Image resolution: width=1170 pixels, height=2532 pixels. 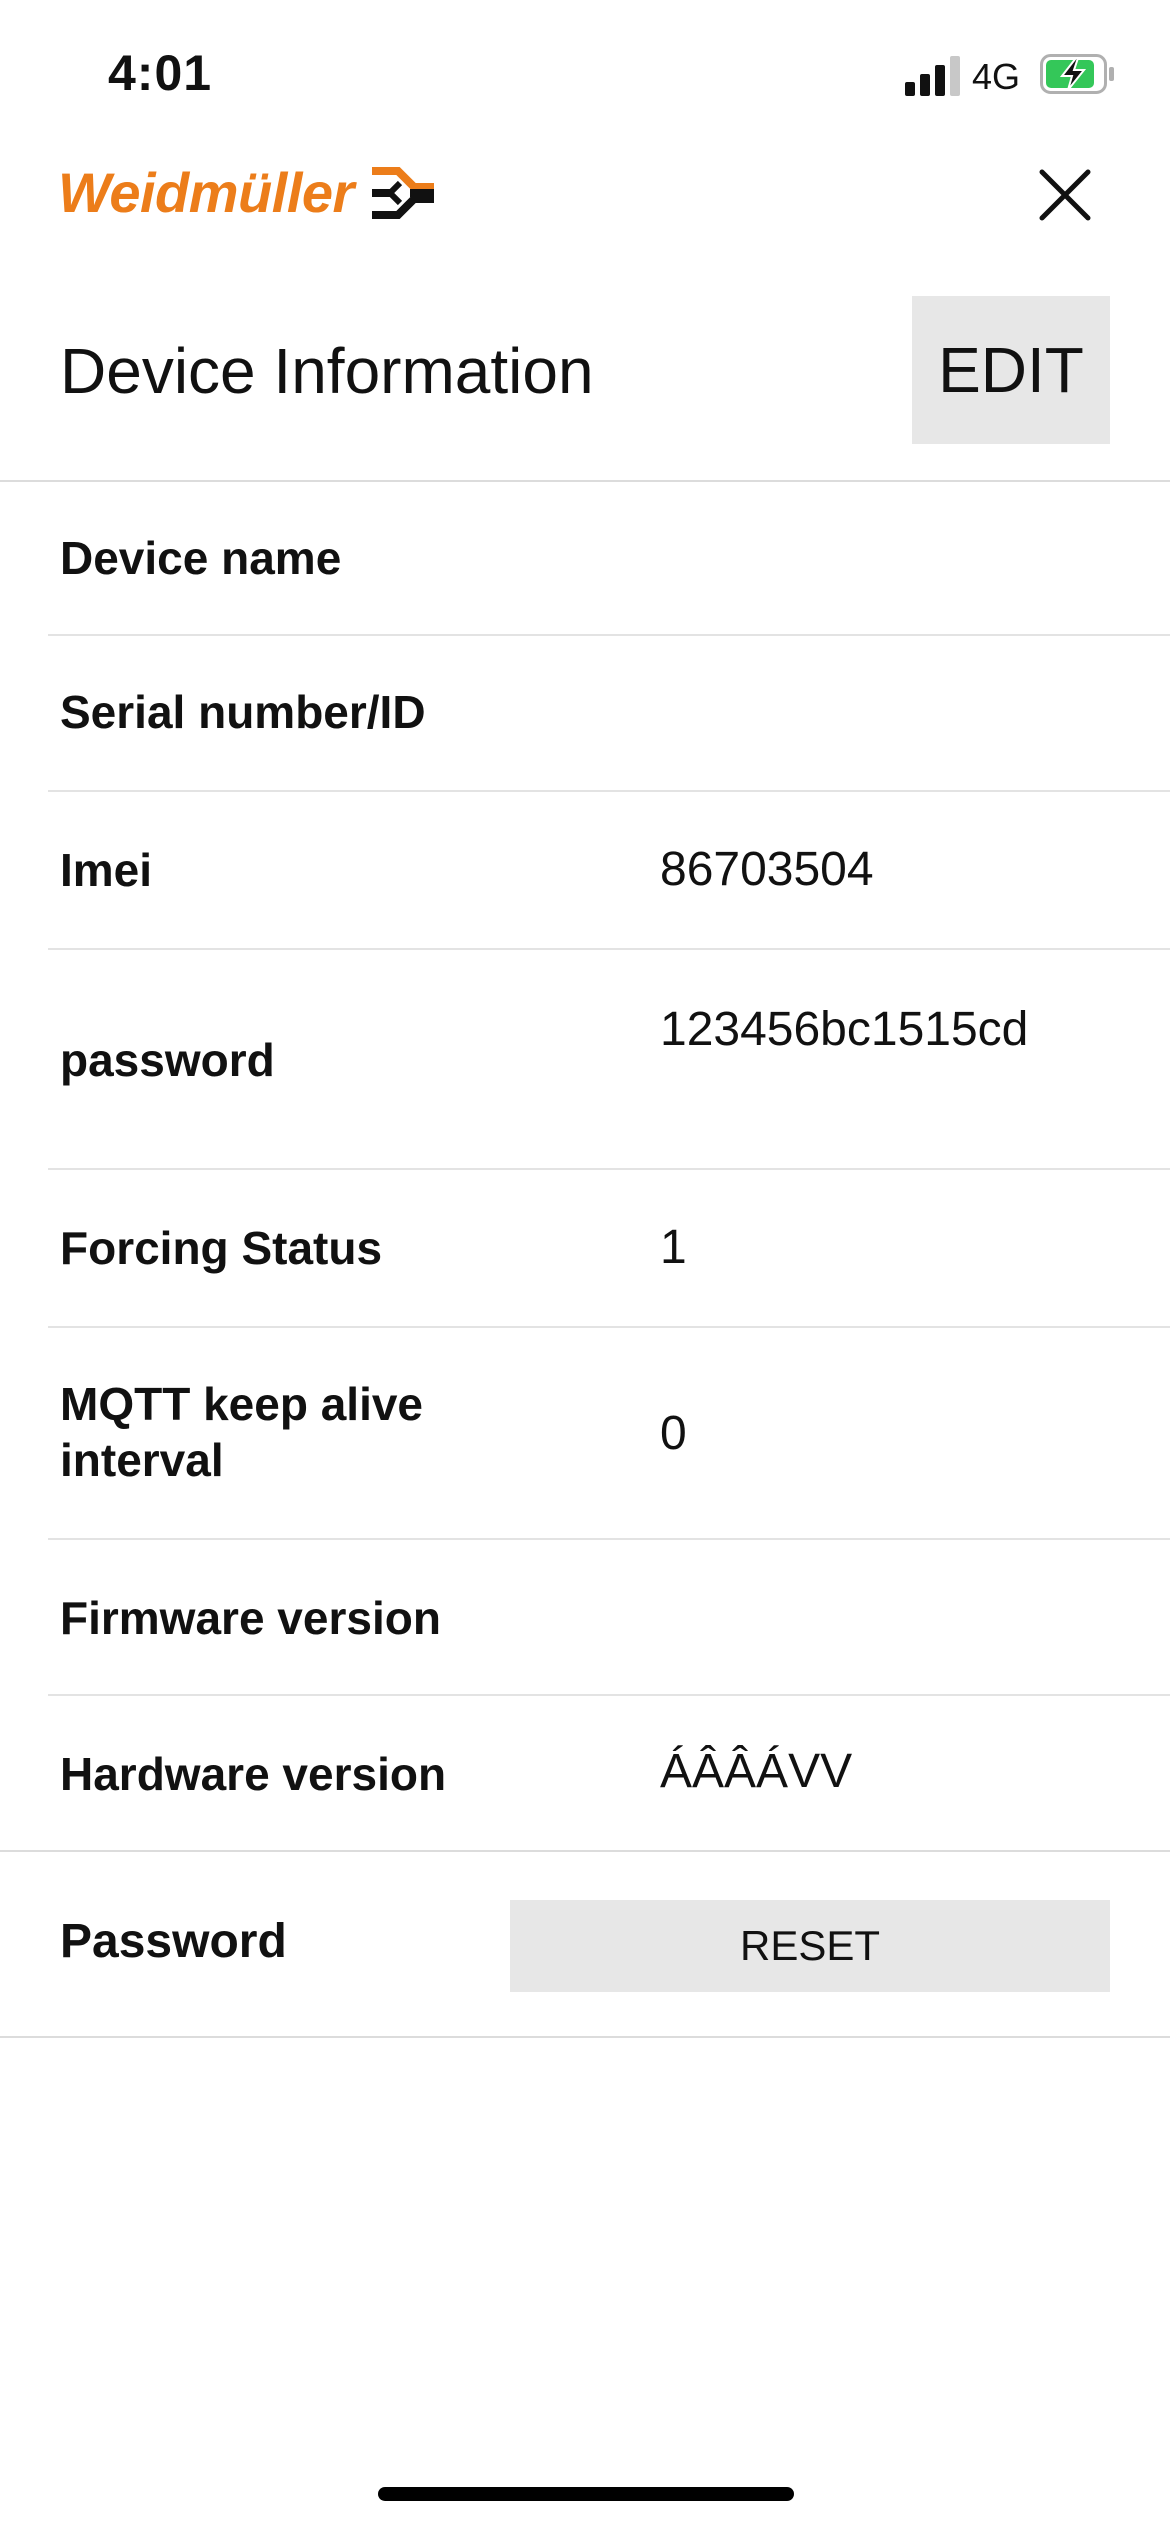 I want to click on password-reset-row: Password RESET, so click(x=585, y=1945).